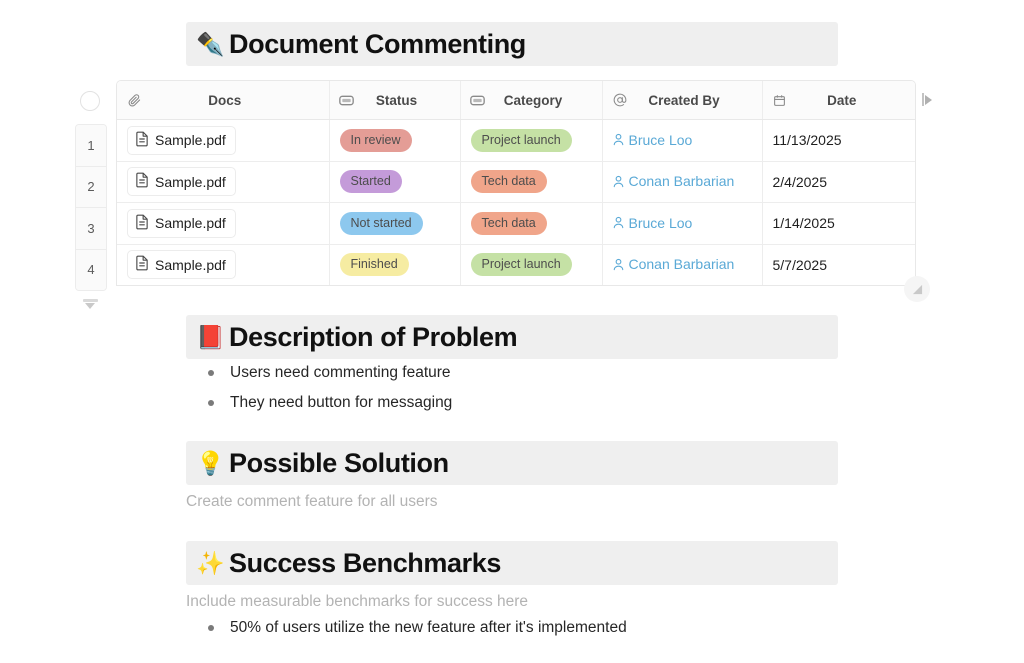 Image resolution: width=1024 pixels, height=663 pixels. I want to click on list-item: They need button for messaging, so click(330, 407).